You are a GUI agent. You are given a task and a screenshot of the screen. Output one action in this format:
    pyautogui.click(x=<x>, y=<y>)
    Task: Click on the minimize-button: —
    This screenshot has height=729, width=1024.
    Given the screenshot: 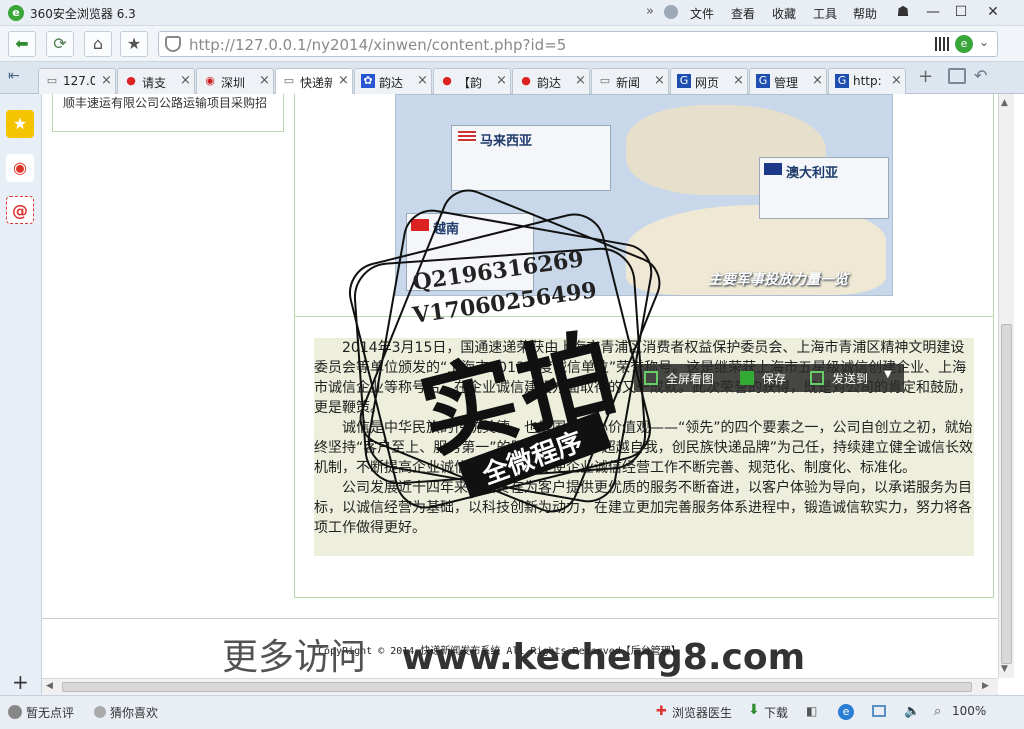 What is the action you would take?
    pyautogui.click(x=933, y=12)
    